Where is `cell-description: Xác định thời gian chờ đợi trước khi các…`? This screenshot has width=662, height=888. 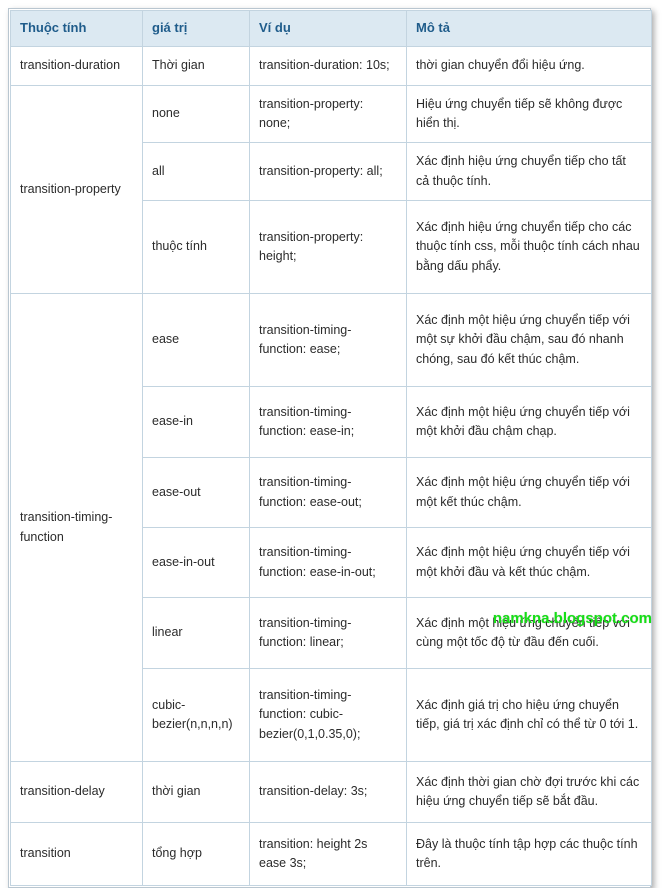 cell-description: Xác định thời gian chờ đợi trước khi các… is located at coordinates (529, 792).